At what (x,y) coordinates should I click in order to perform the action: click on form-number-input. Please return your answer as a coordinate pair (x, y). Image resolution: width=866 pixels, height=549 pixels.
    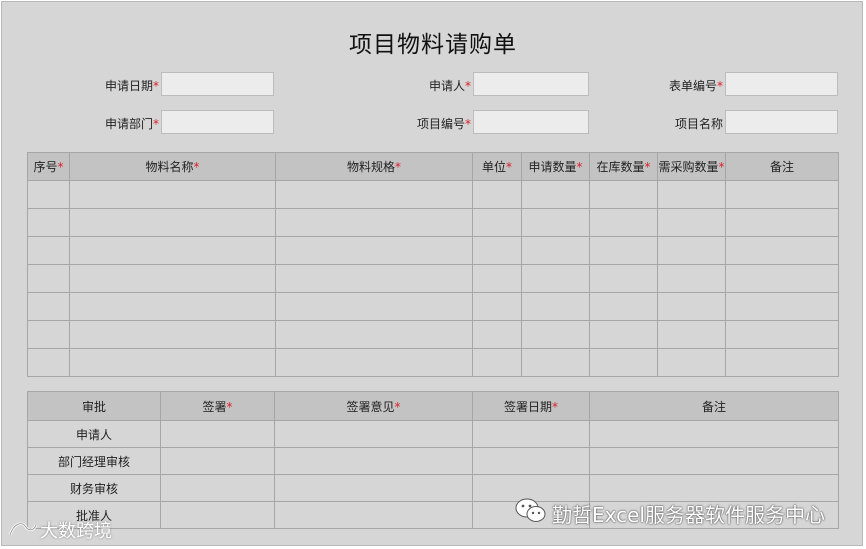
    Looking at the image, I should click on (781, 84).